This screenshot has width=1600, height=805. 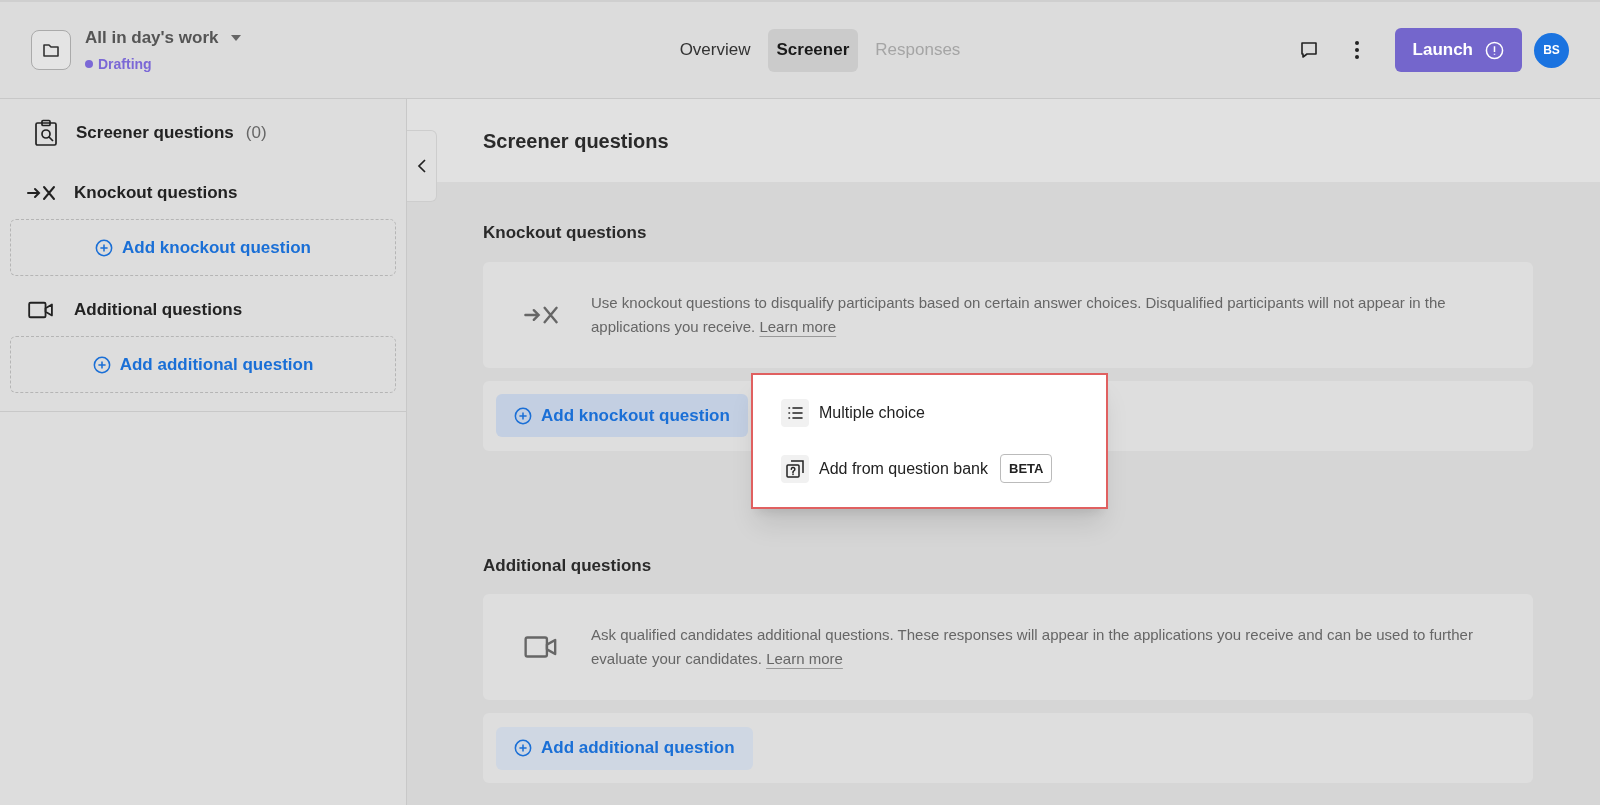 I want to click on section-heading: Knockout questions, so click(x=565, y=233).